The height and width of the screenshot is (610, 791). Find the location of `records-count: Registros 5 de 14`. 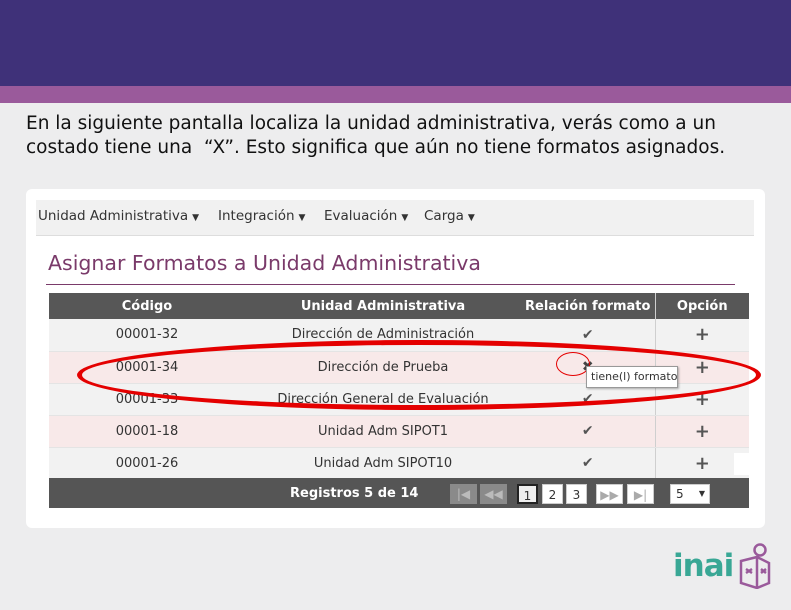

records-count: Registros 5 de 14 is located at coordinates (354, 493).